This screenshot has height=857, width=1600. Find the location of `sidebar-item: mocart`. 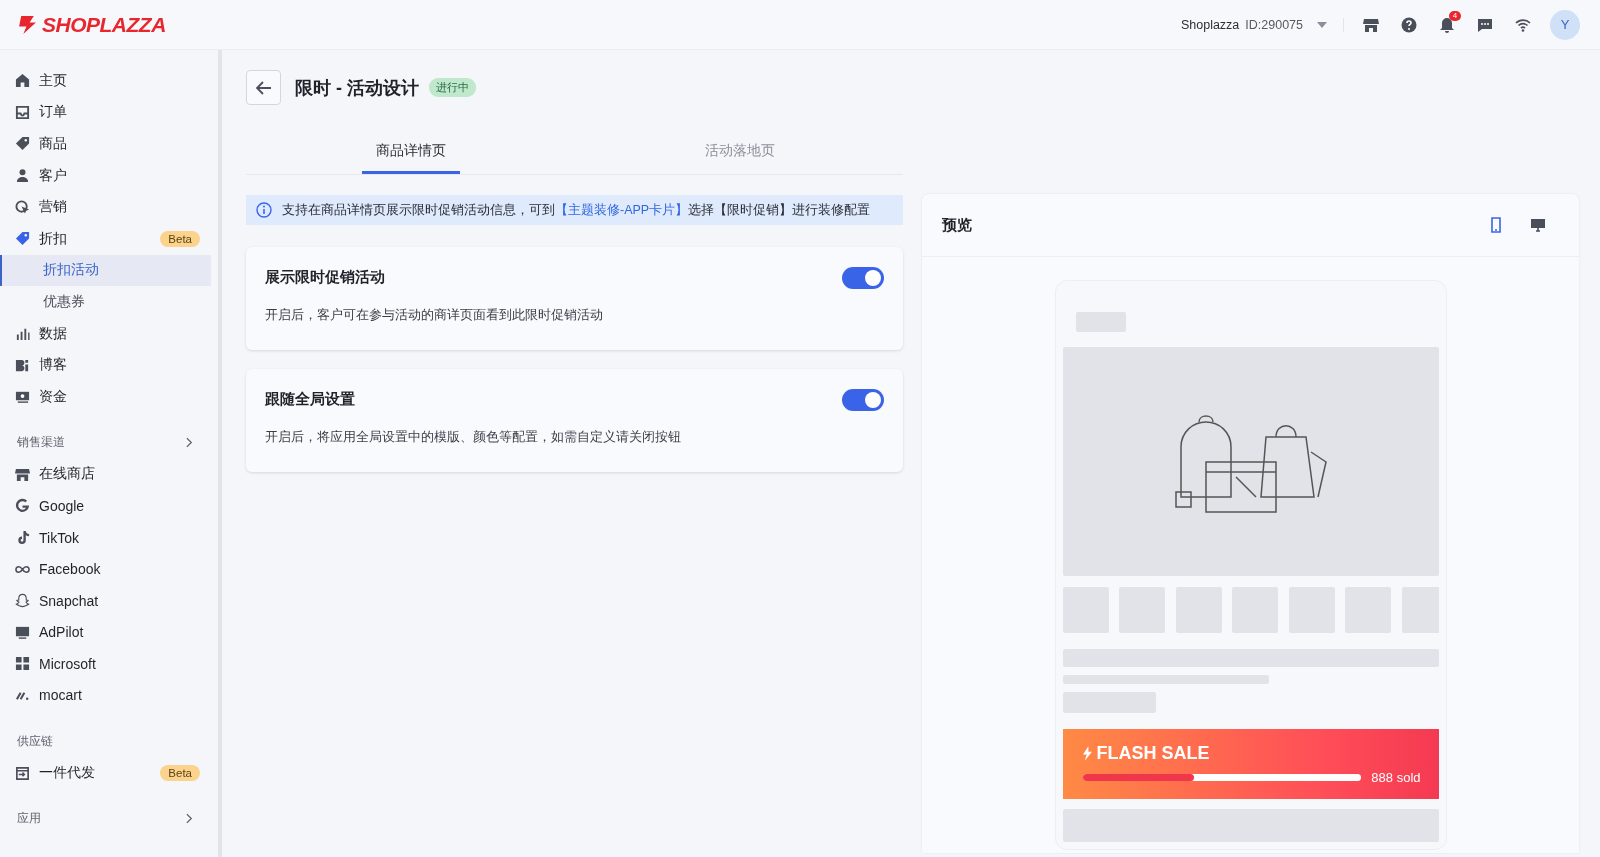

sidebar-item: mocart is located at coordinates (105, 695).